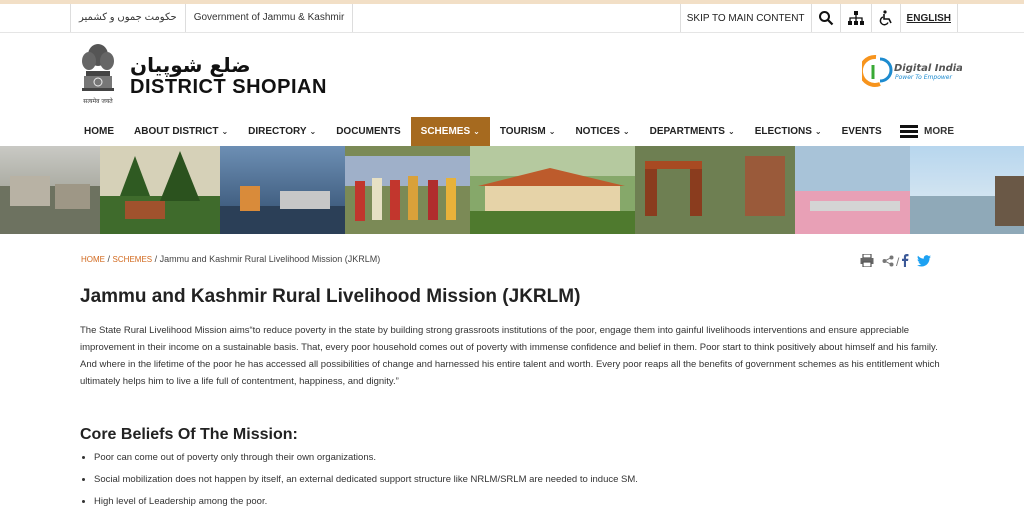 The width and height of the screenshot is (1024, 518). I want to click on district-title: DISTRICT SHOPIAN, so click(228, 87).